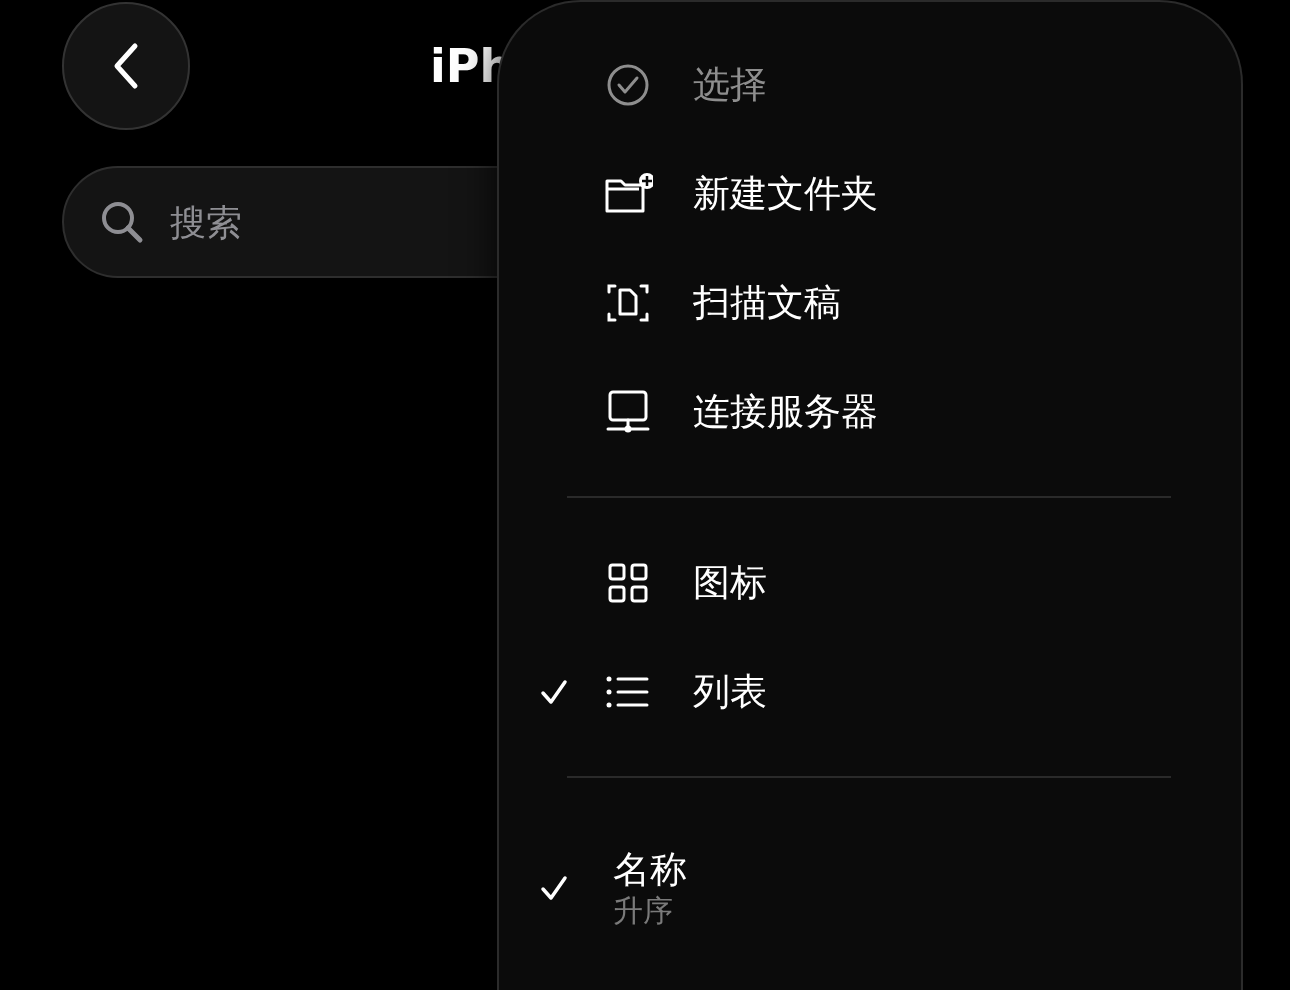  What do you see at coordinates (730, 582) in the screenshot?
I see `menu-item-label: 图标` at bounding box center [730, 582].